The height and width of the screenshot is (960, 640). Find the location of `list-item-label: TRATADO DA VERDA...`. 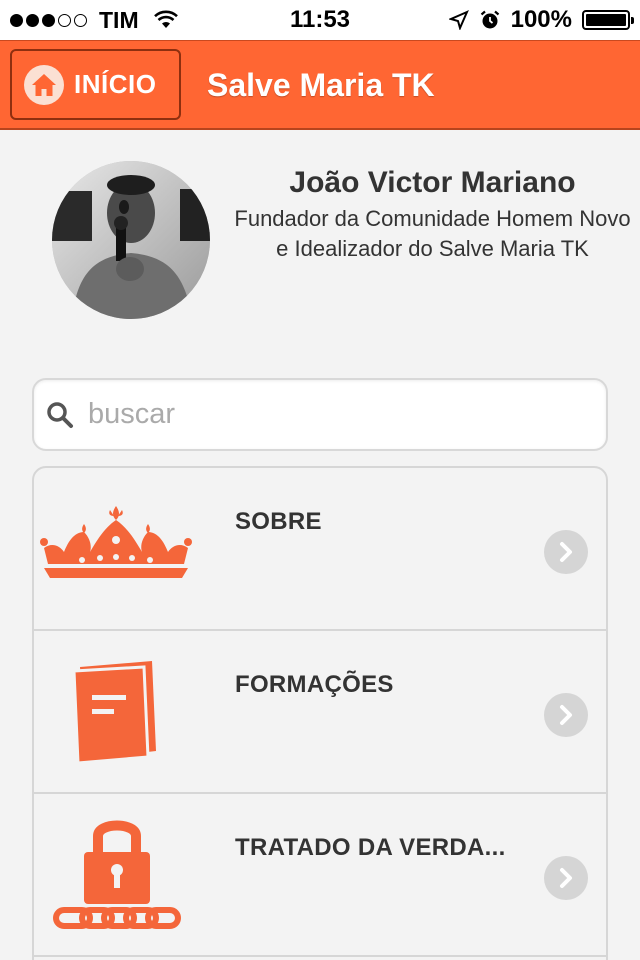

list-item-label: TRATADO DA VERDA... is located at coordinates (370, 847).